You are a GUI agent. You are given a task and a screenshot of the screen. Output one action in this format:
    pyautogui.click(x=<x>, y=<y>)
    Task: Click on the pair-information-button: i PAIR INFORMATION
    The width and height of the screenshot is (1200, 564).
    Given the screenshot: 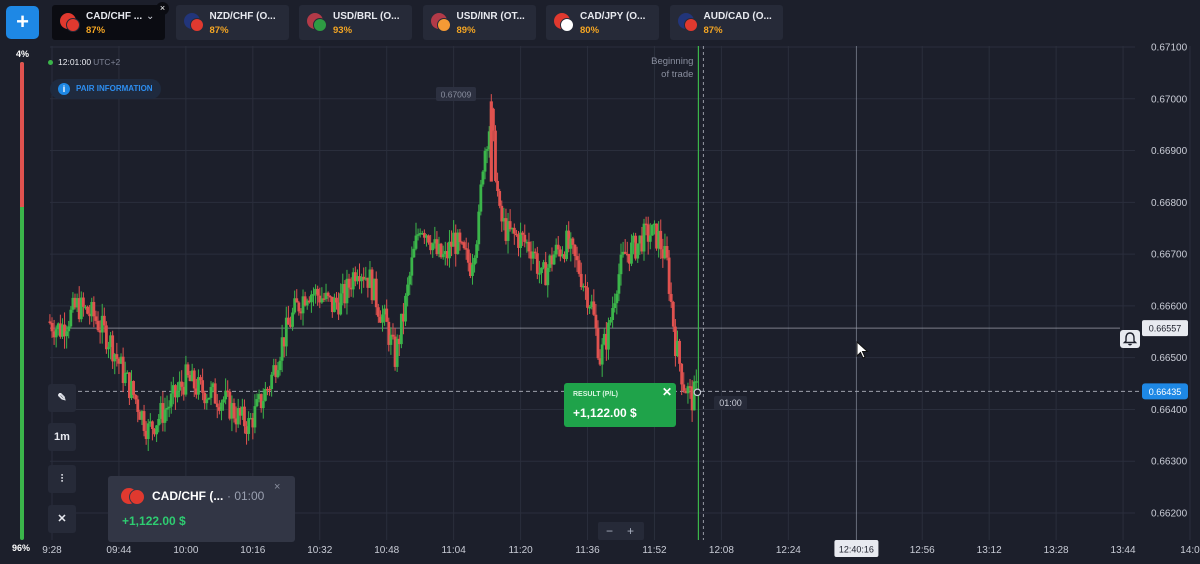 What is the action you would take?
    pyautogui.click(x=105, y=89)
    